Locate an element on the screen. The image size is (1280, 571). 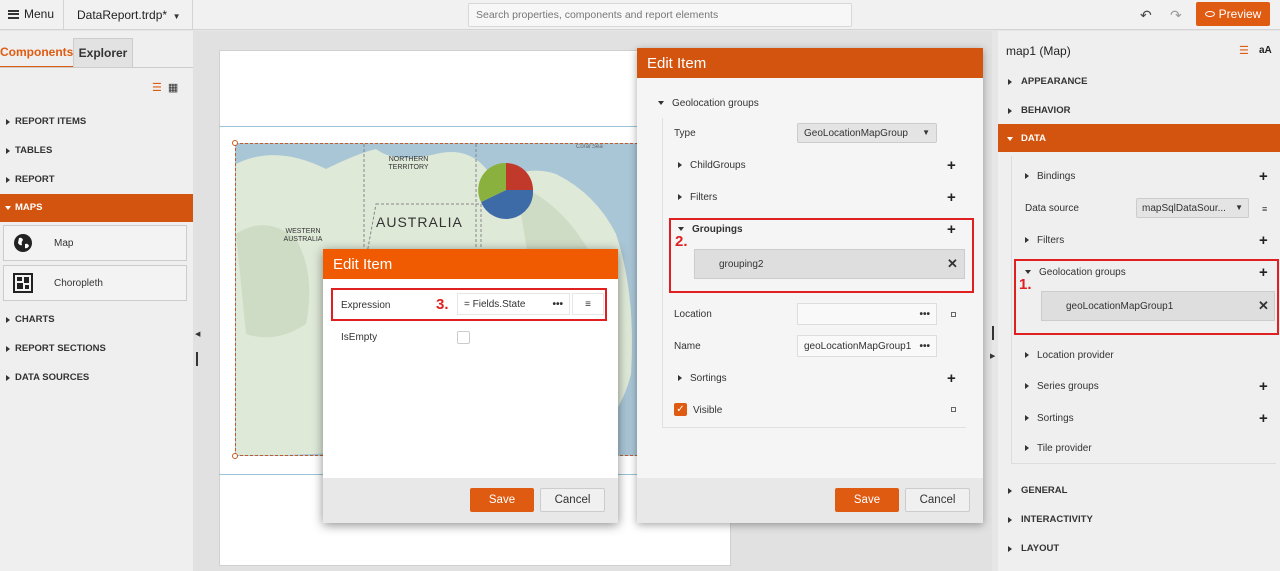
add-childgroup-icon: + is located at coordinates (951, 165).